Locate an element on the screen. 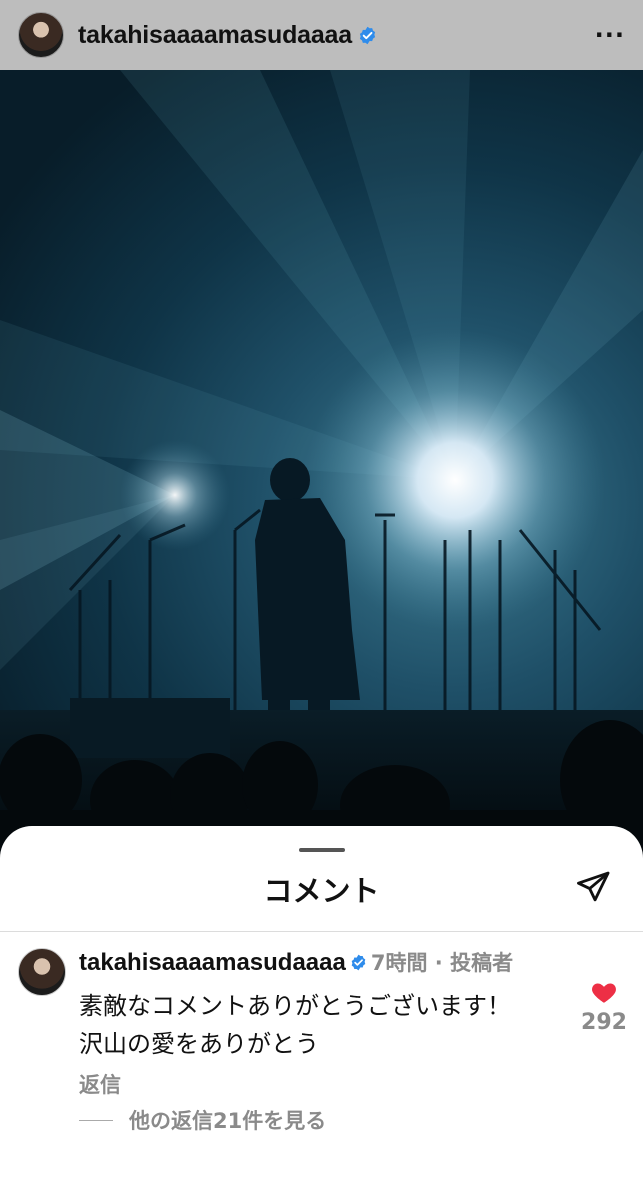 Image resolution: width=643 pixels, height=1200 pixels. like-count: 292 is located at coordinates (604, 1022).